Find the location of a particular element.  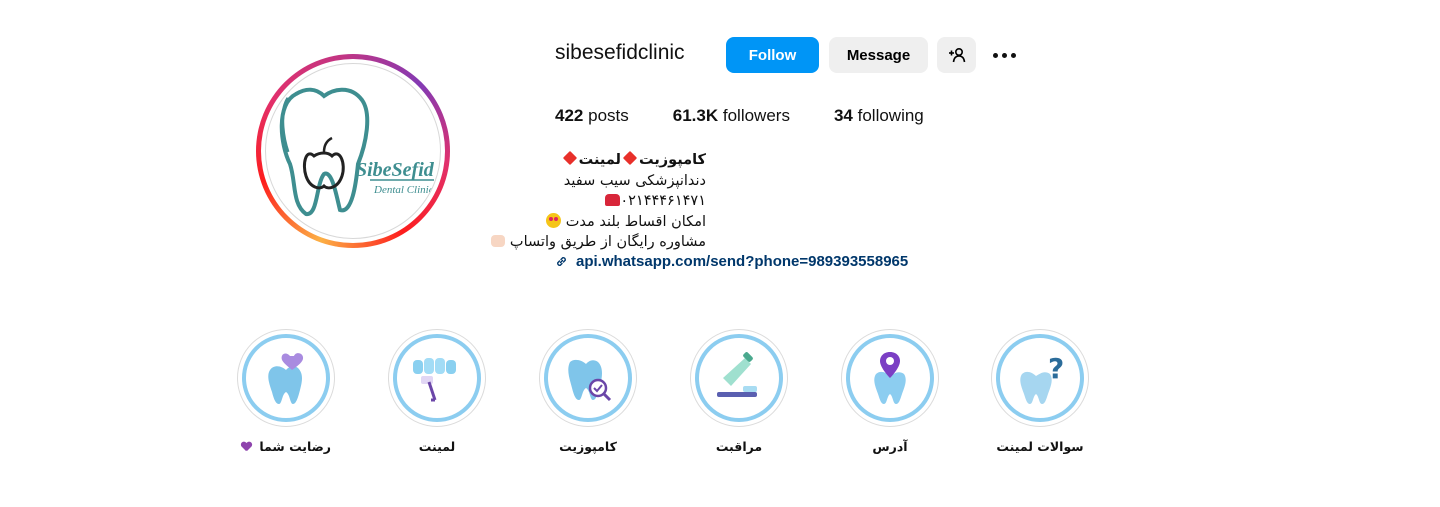

bio-phone: ۰۲۱۴۴۴۶۱۴۷۱ is located at coordinates (596, 201).